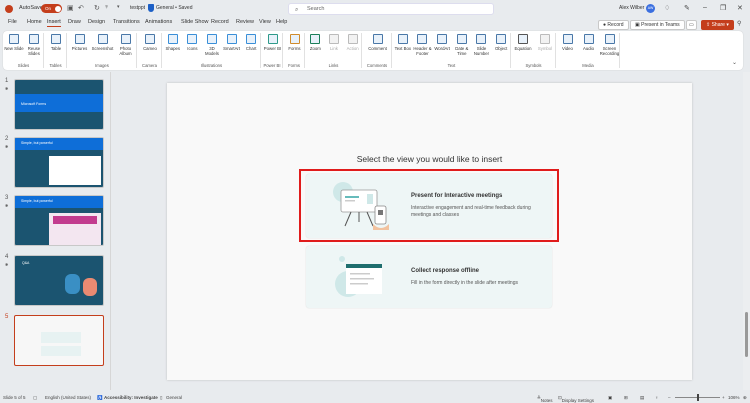  I want to click on tab-help: Help, so click(281, 22).